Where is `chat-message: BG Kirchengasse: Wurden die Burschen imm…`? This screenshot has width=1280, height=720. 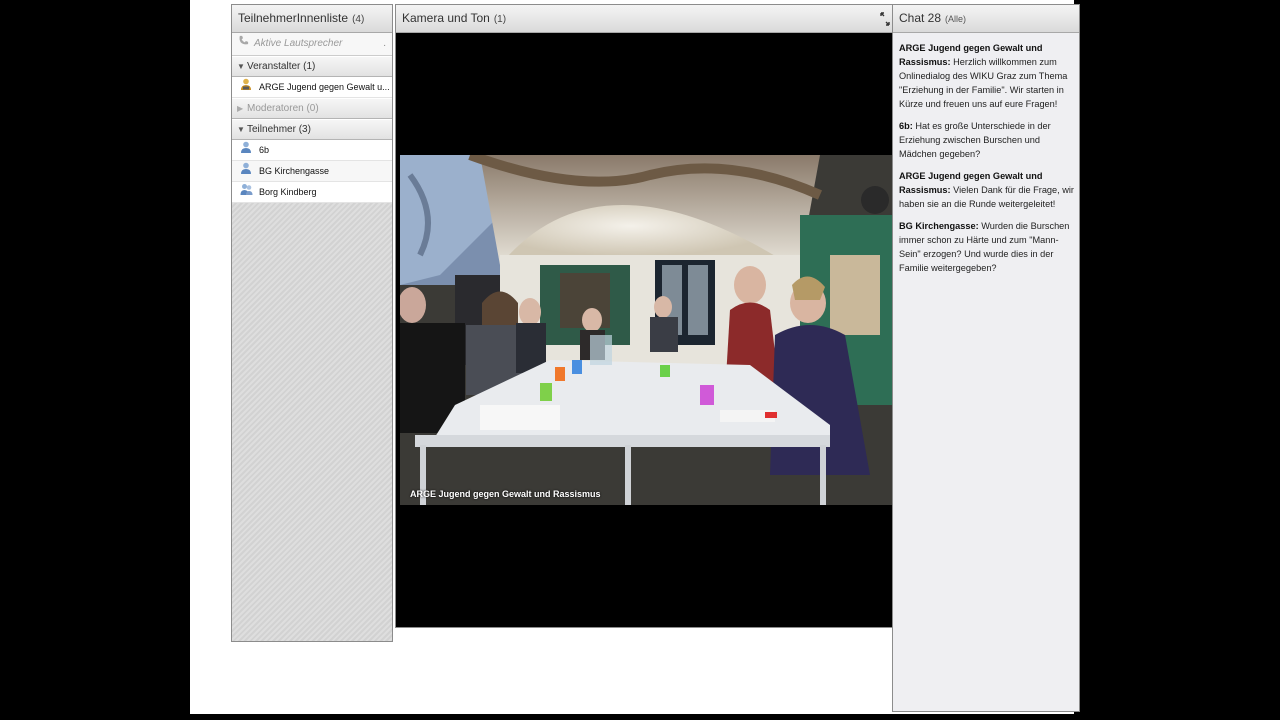
chat-message: BG Kirchengasse: Wurden die Burschen imm… is located at coordinates (986, 247).